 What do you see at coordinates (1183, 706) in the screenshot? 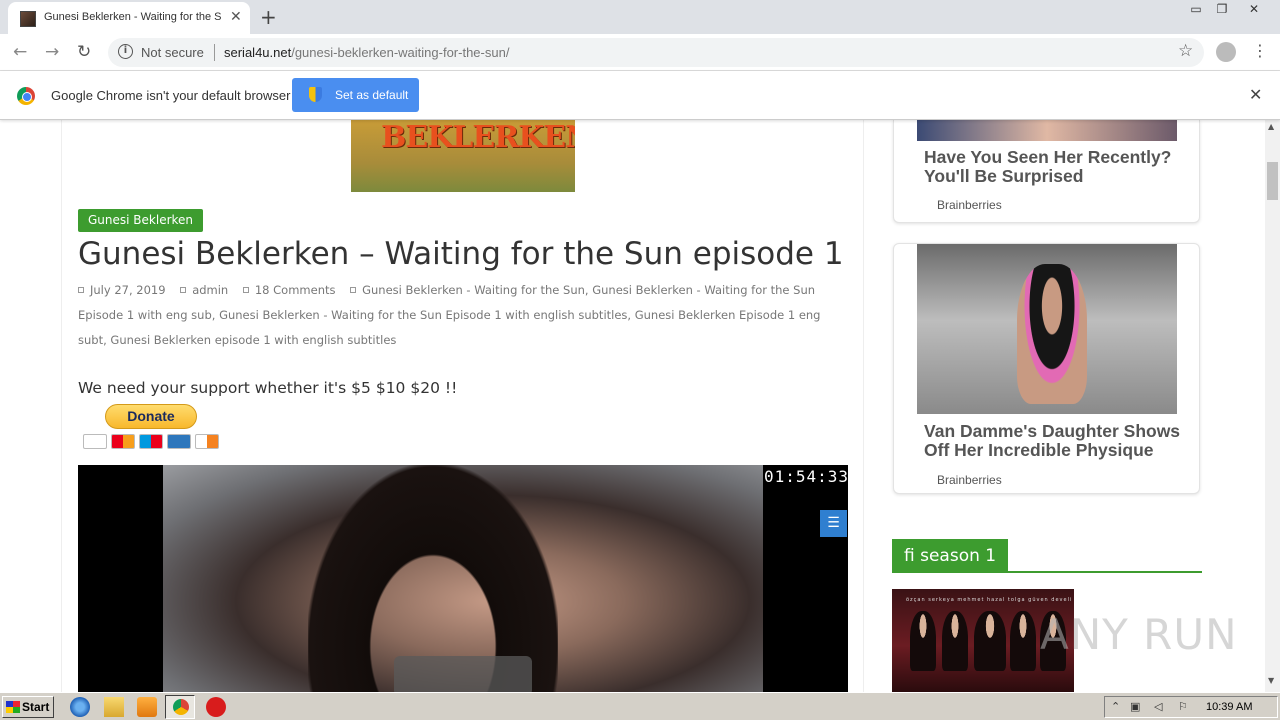
I see `action-center-flag-icon: ⚐` at bounding box center [1183, 706].